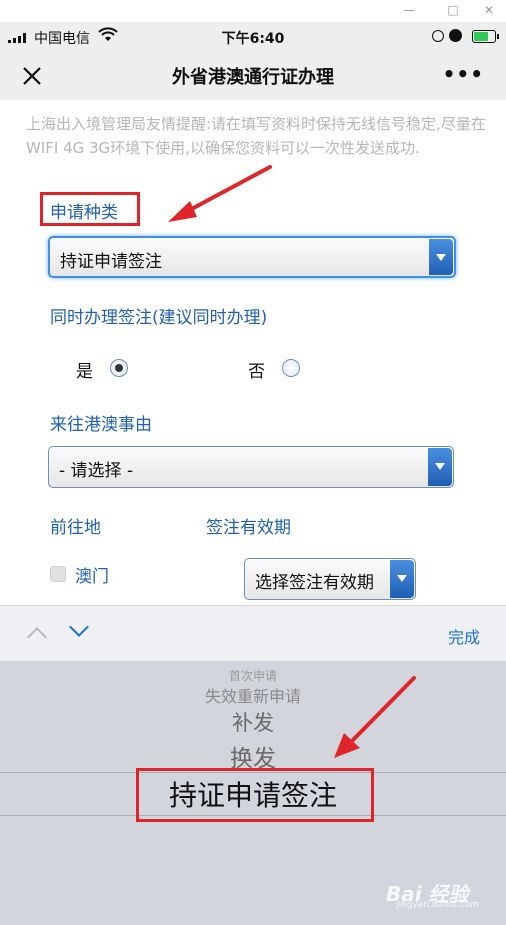 The height and width of the screenshot is (925, 506). I want to click on more-button: •••, so click(463, 74).